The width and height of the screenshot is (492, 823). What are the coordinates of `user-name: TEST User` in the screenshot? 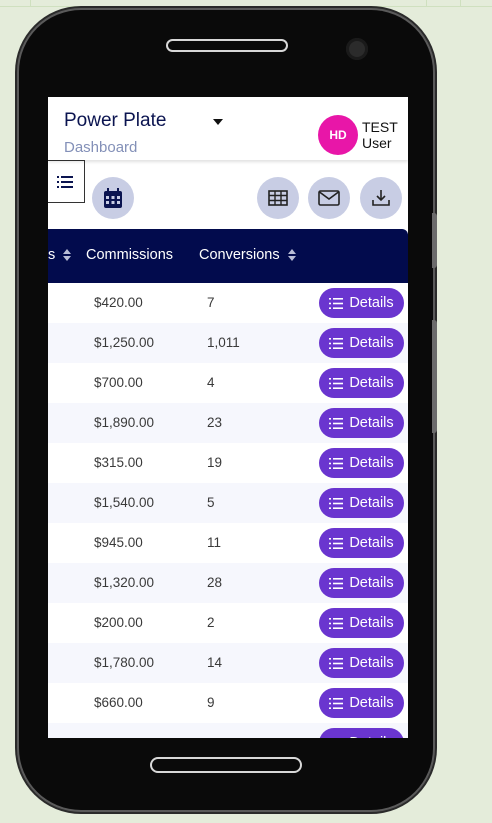 It's located at (380, 135).